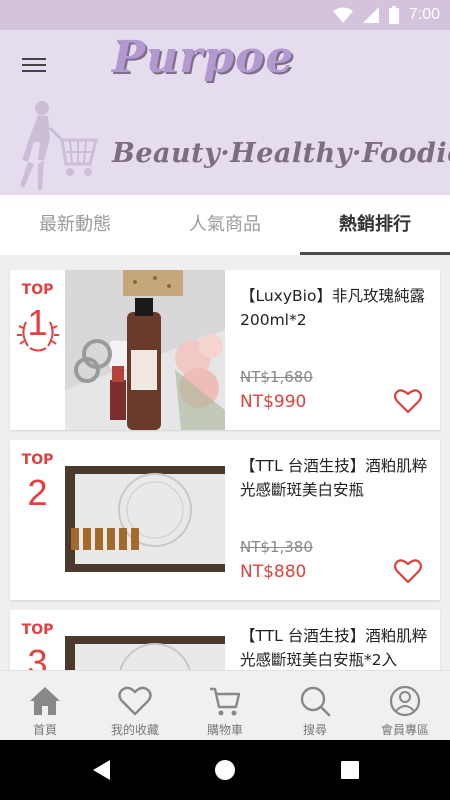 The image size is (450, 800). Describe the element at coordinates (37, 350) in the screenshot. I see `rank-badge: TOP 1` at that location.